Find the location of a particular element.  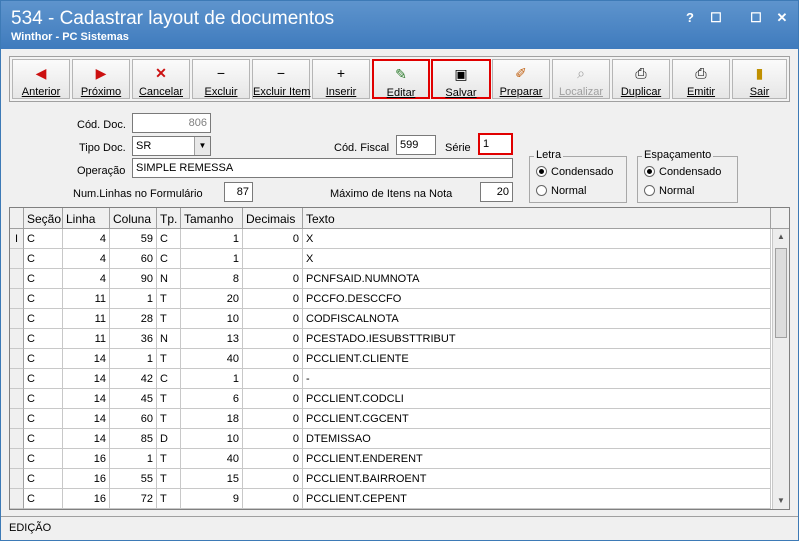

cell-coluna: 55 is located at coordinates (133, 479).